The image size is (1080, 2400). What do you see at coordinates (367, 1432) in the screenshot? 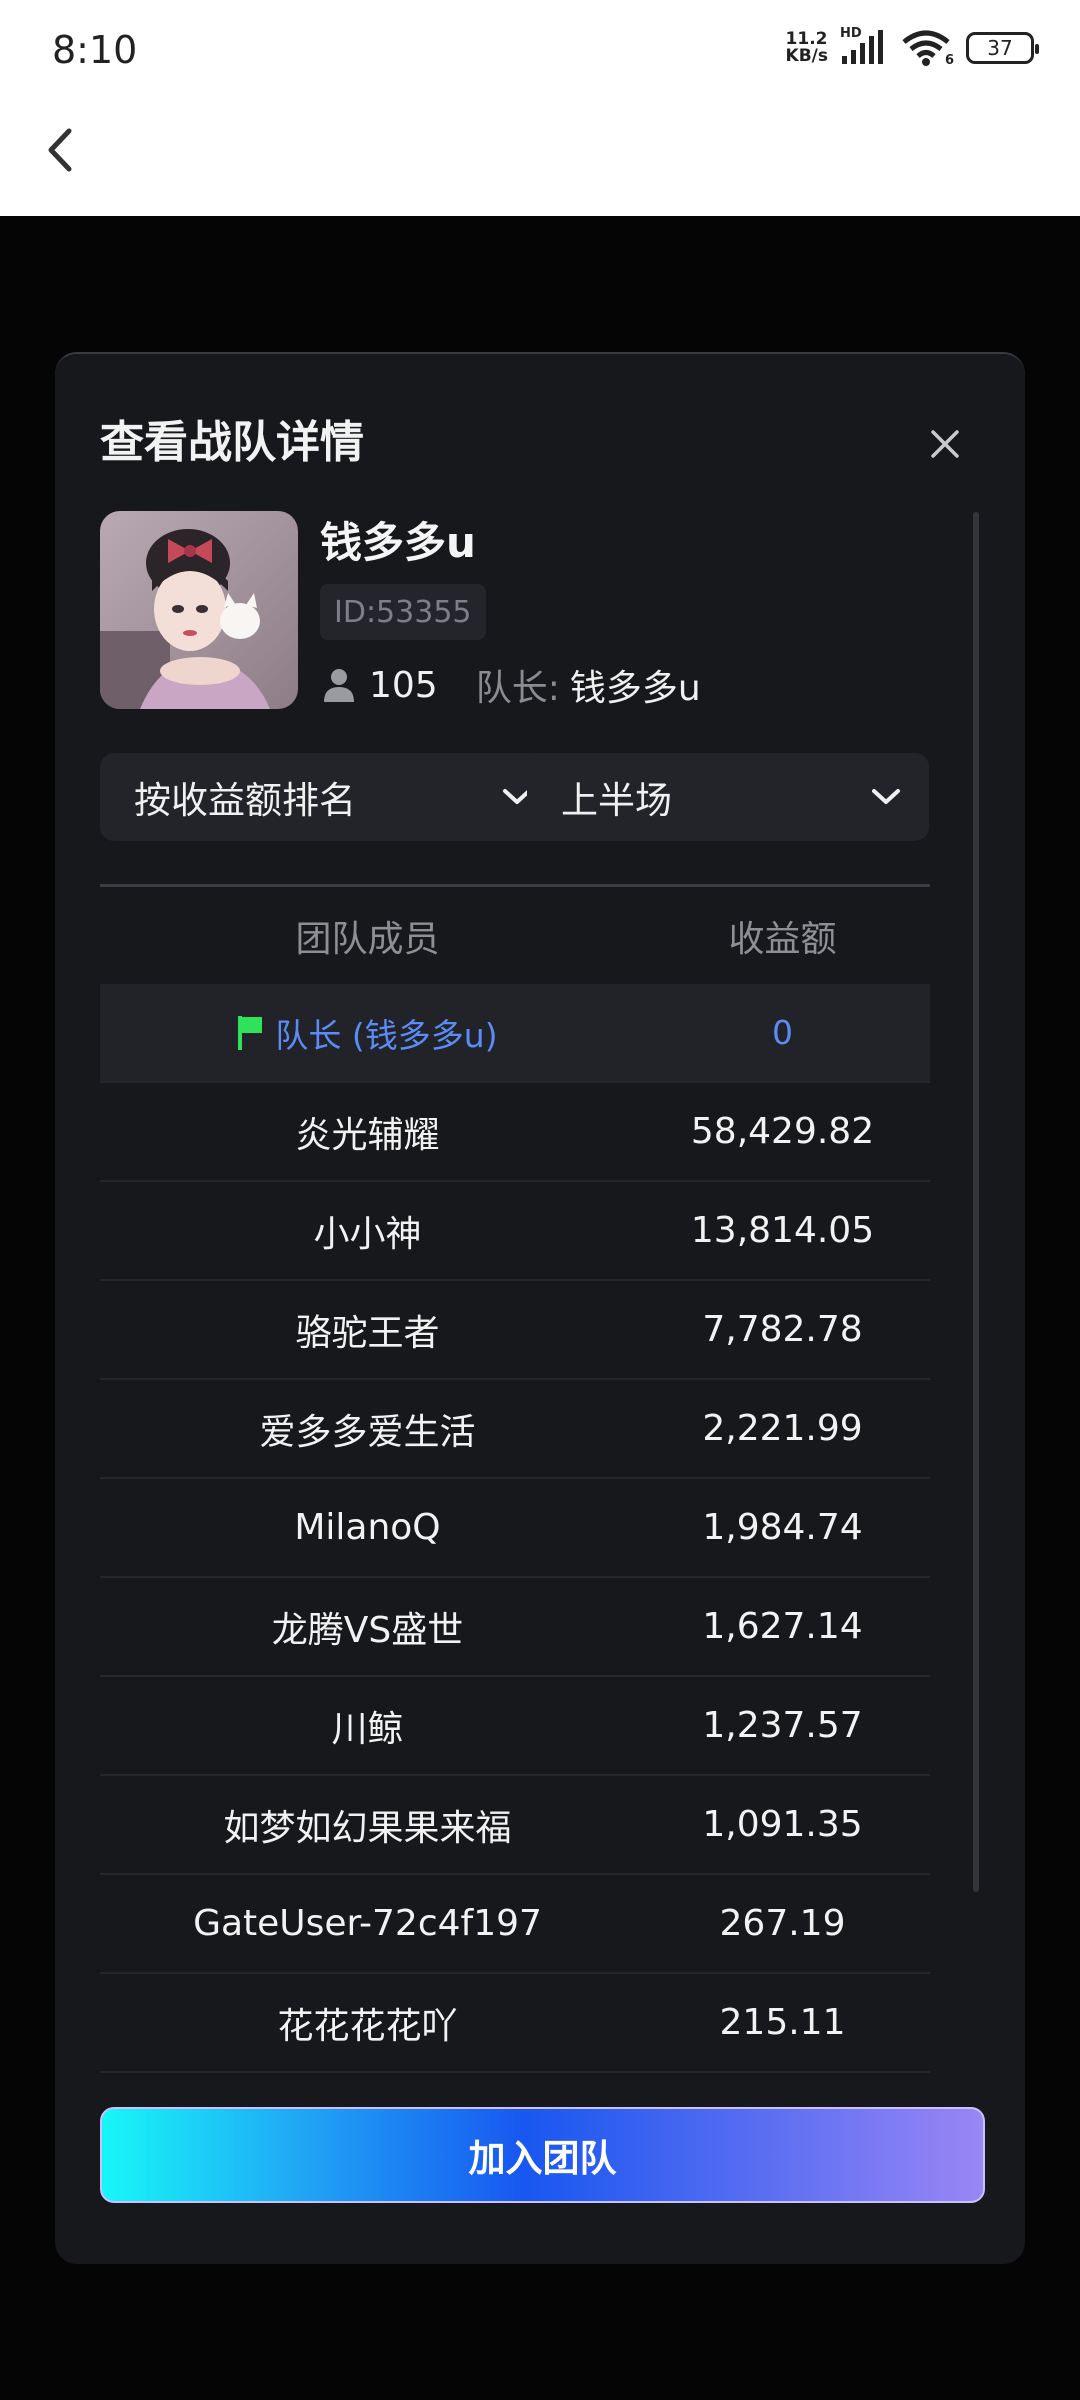
I see `member-name: 爱多多爱生活` at bounding box center [367, 1432].